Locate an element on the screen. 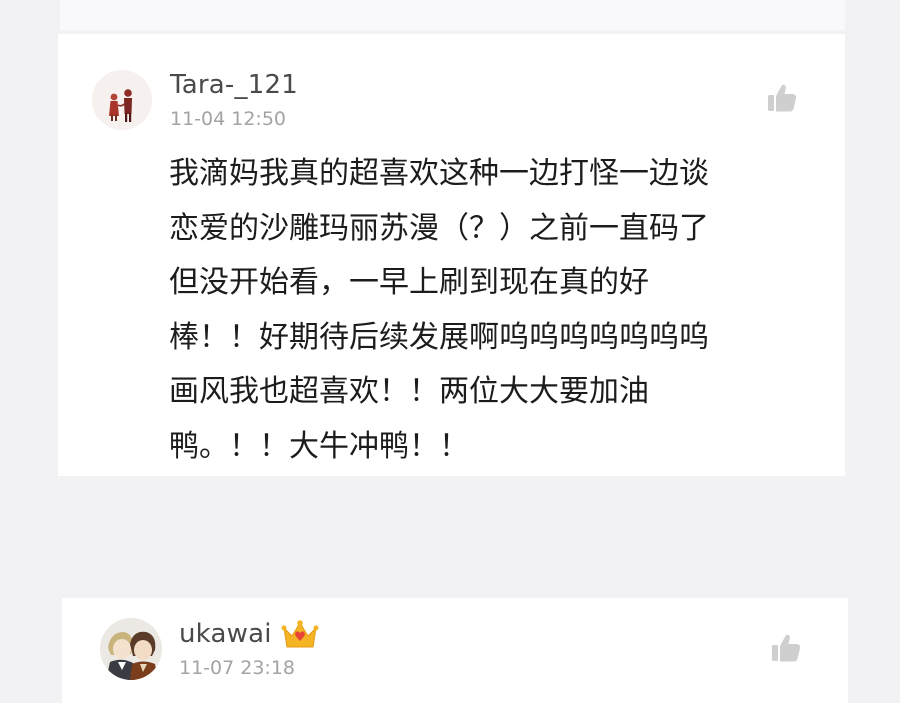  anime-characters-avatar-icon is located at coordinates (131, 649).